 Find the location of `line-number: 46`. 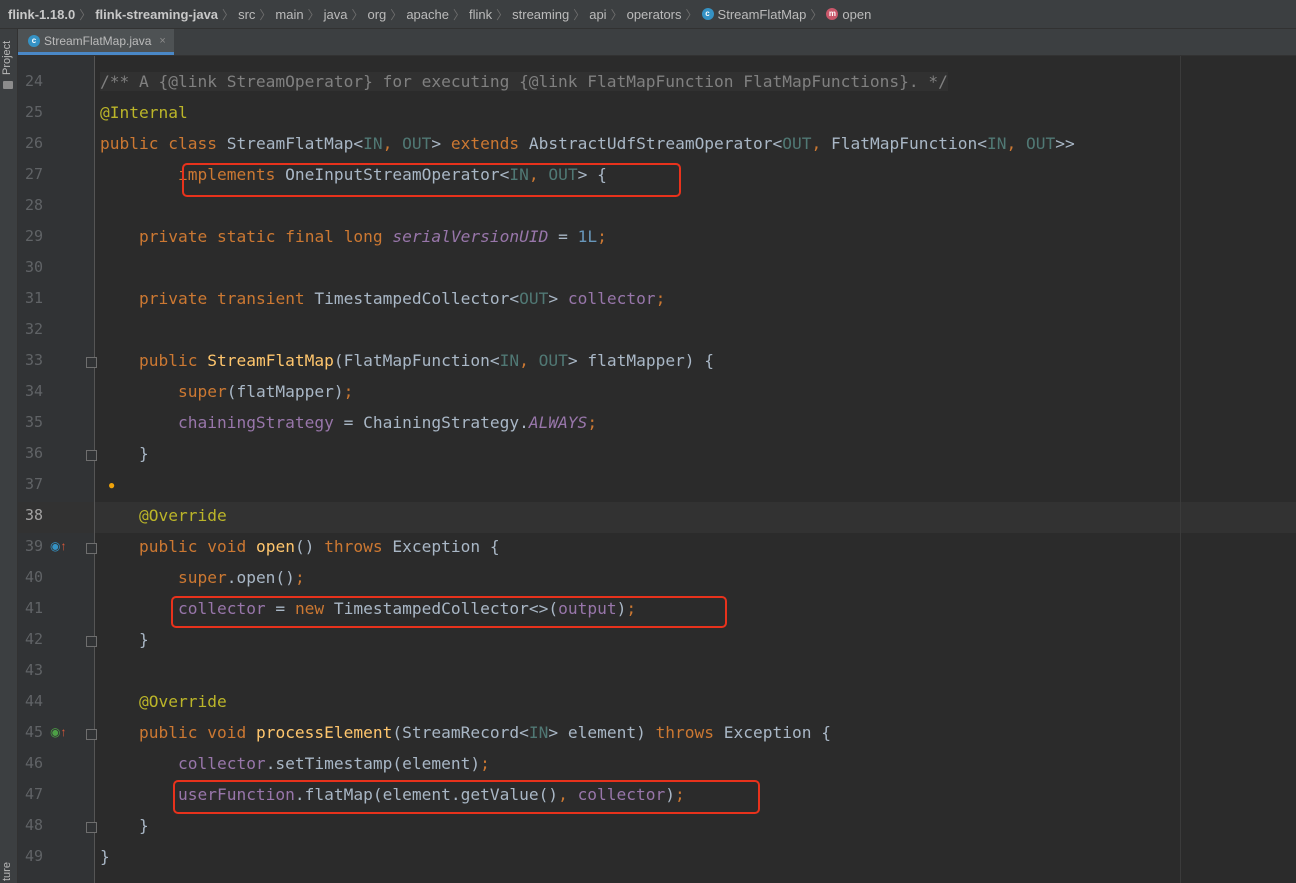

line-number: 46 is located at coordinates (33, 763).